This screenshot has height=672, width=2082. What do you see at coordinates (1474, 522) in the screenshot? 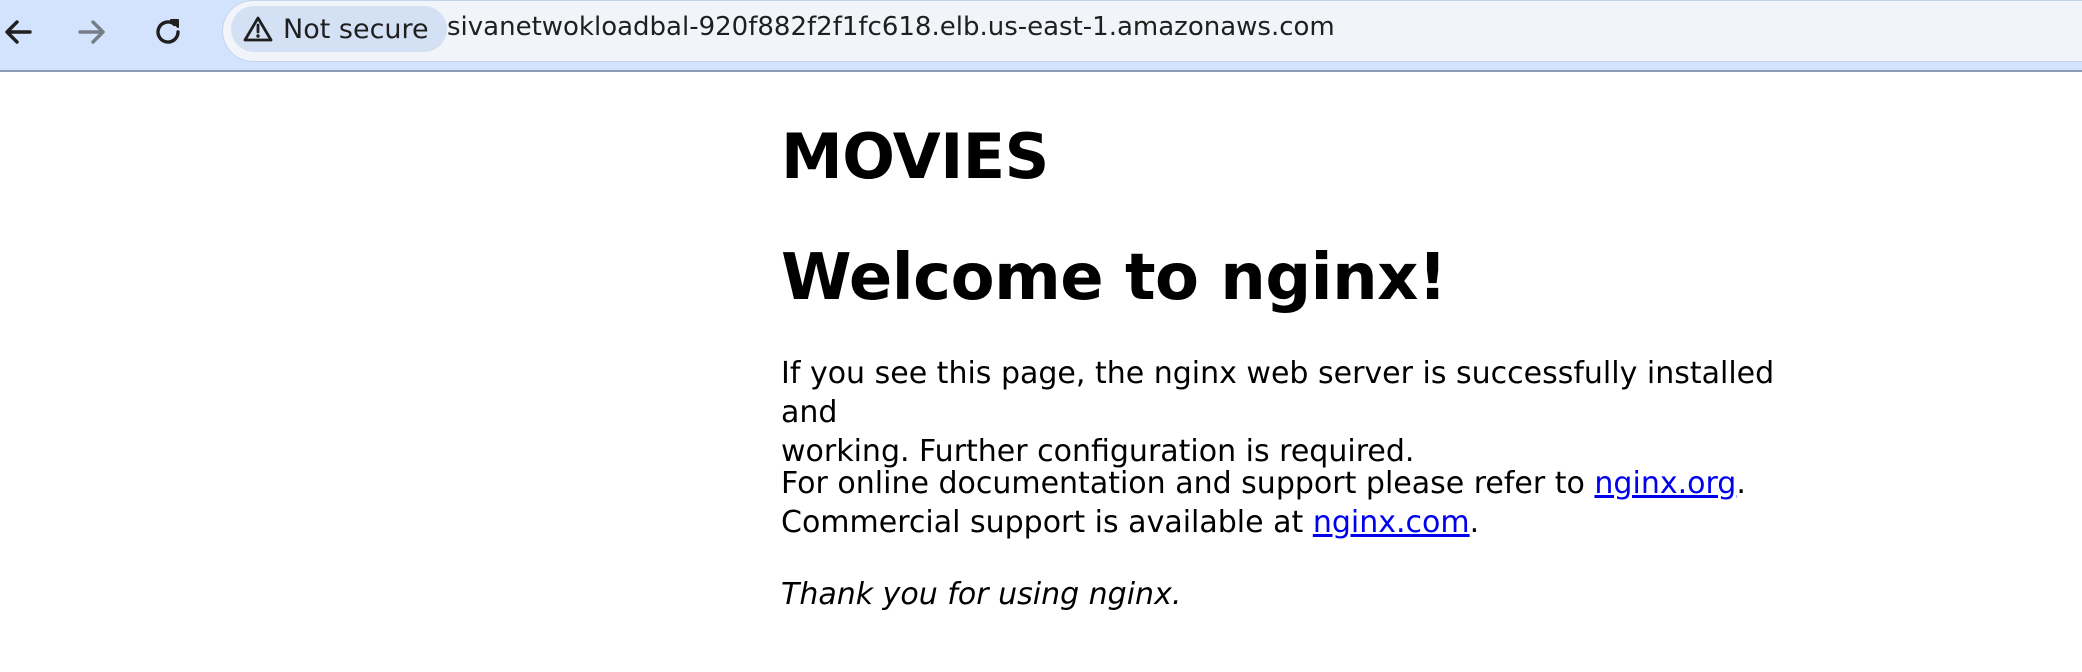
I see `commercial-text-period: .` at bounding box center [1474, 522].